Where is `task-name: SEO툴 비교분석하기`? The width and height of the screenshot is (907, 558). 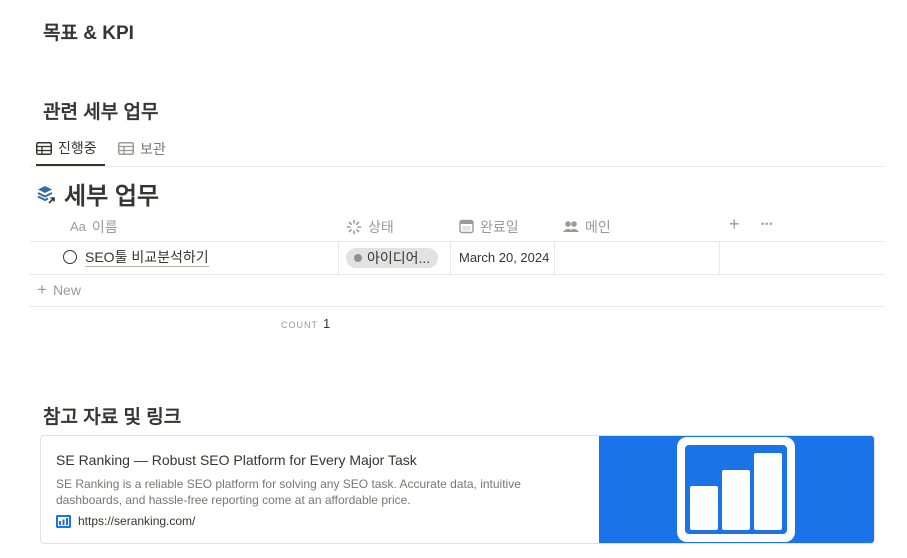 task-name: SEO툴 비교분석하기 is located at coordinates (147, 258).